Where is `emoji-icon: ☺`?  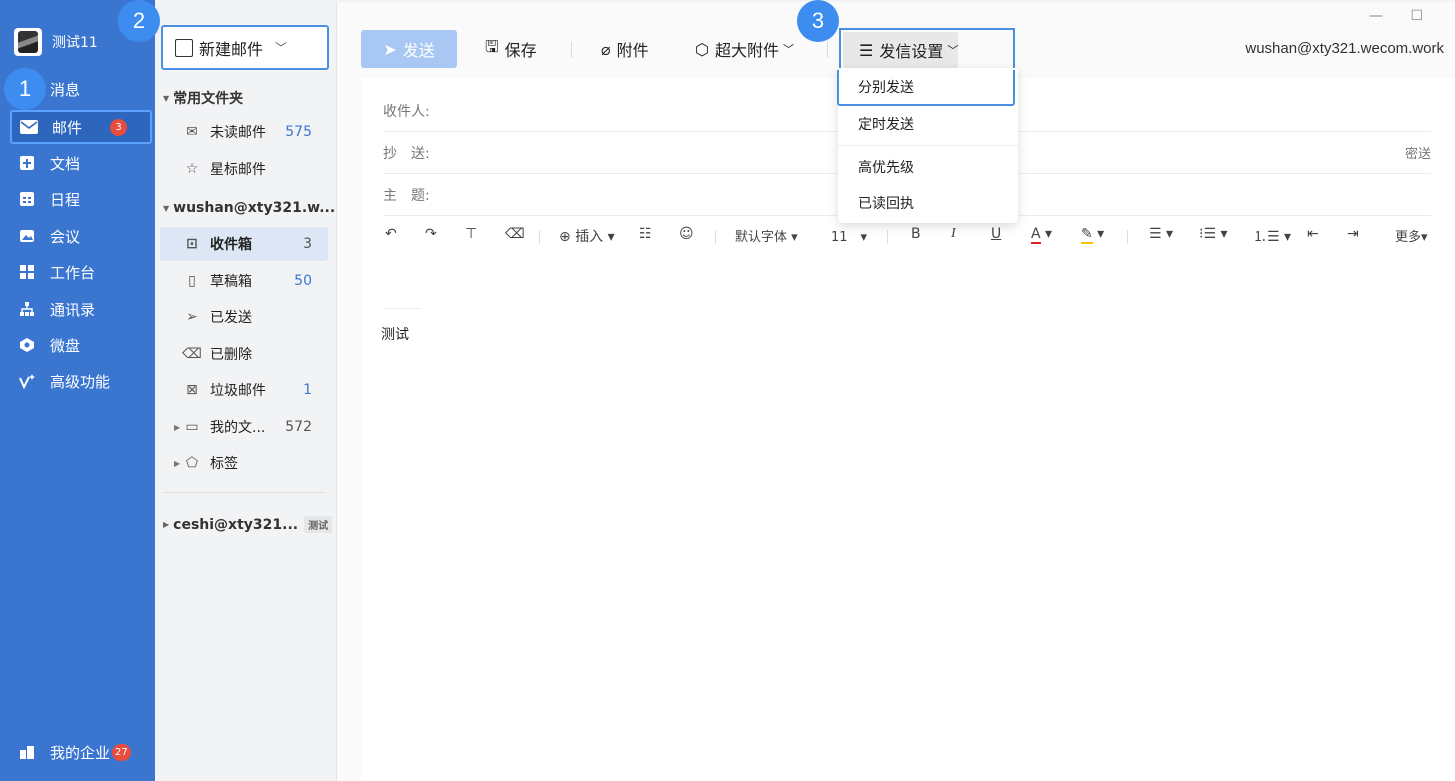
emoji-icon: ☺ is located at coordinates (686, 234).